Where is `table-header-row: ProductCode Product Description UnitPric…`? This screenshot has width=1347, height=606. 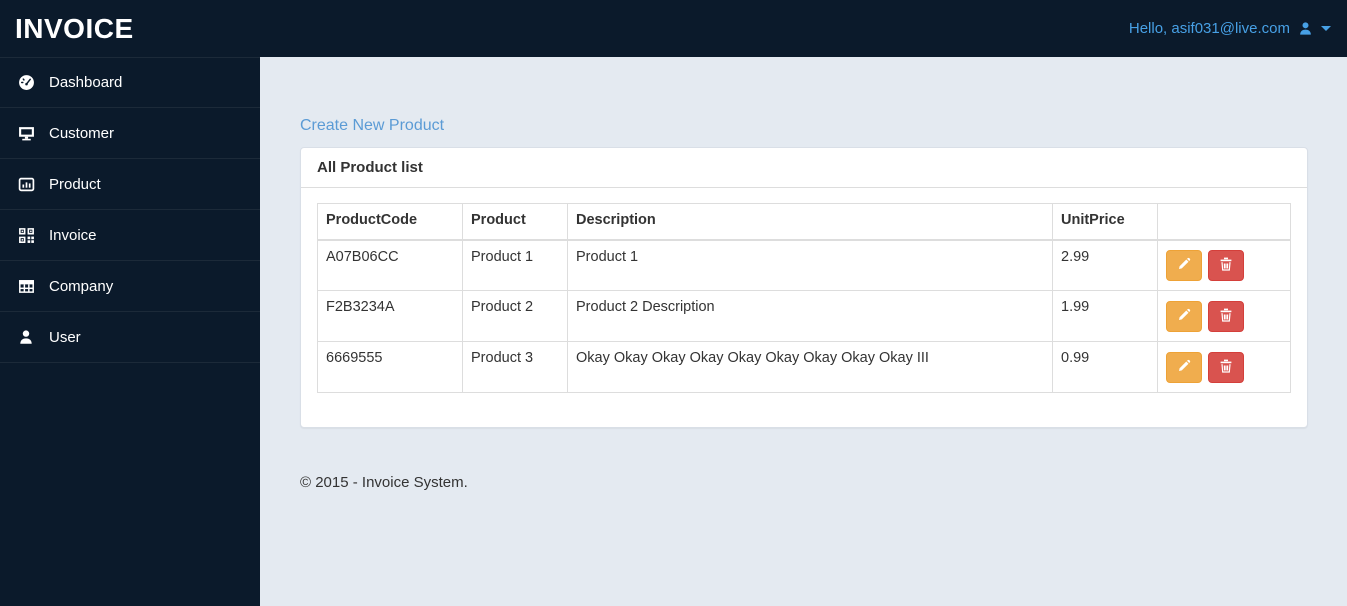
table-header-row: ProductCode Product Description UnitPric… is located at coordinates (804, 222).